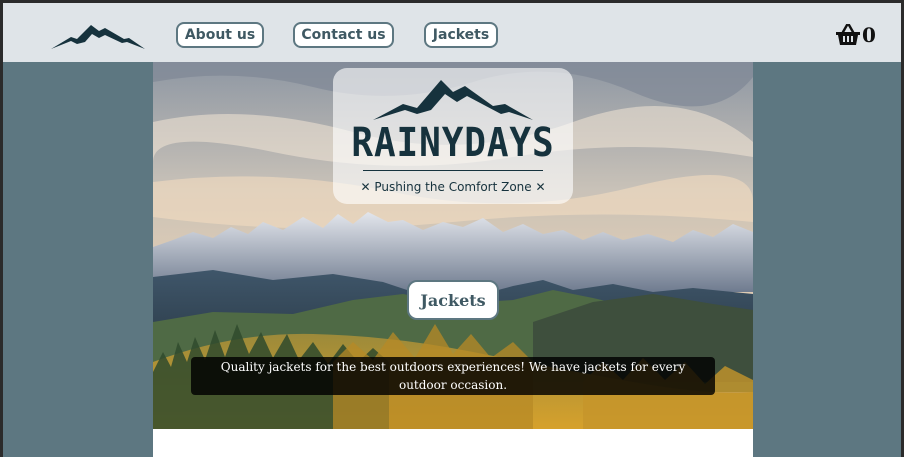 The image size is (904, 457). Describe the element at coordinates (461, 35) in the screenshot. I see `nav-jackets-button: Jackets` at that location.